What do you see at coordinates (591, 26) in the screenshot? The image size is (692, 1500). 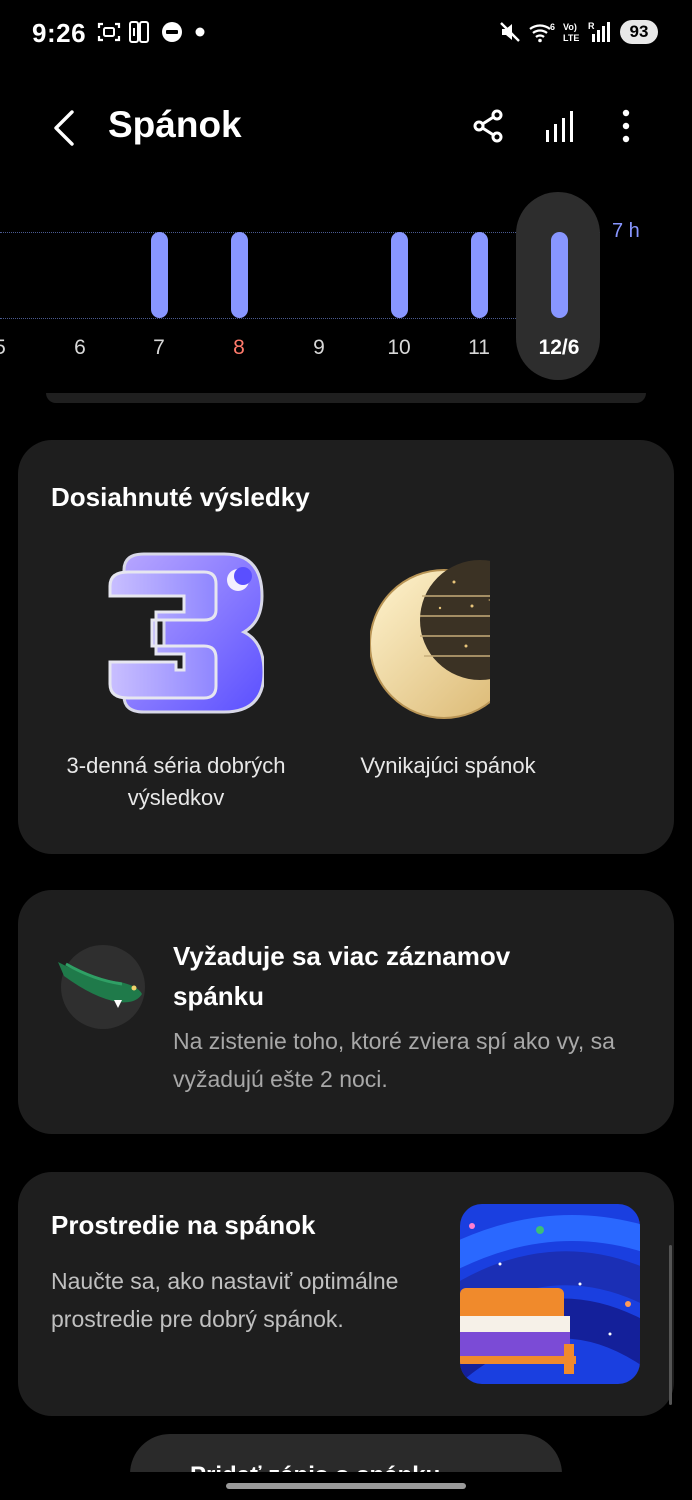 I see `svg-text: R` at bounding box center [591, 26].